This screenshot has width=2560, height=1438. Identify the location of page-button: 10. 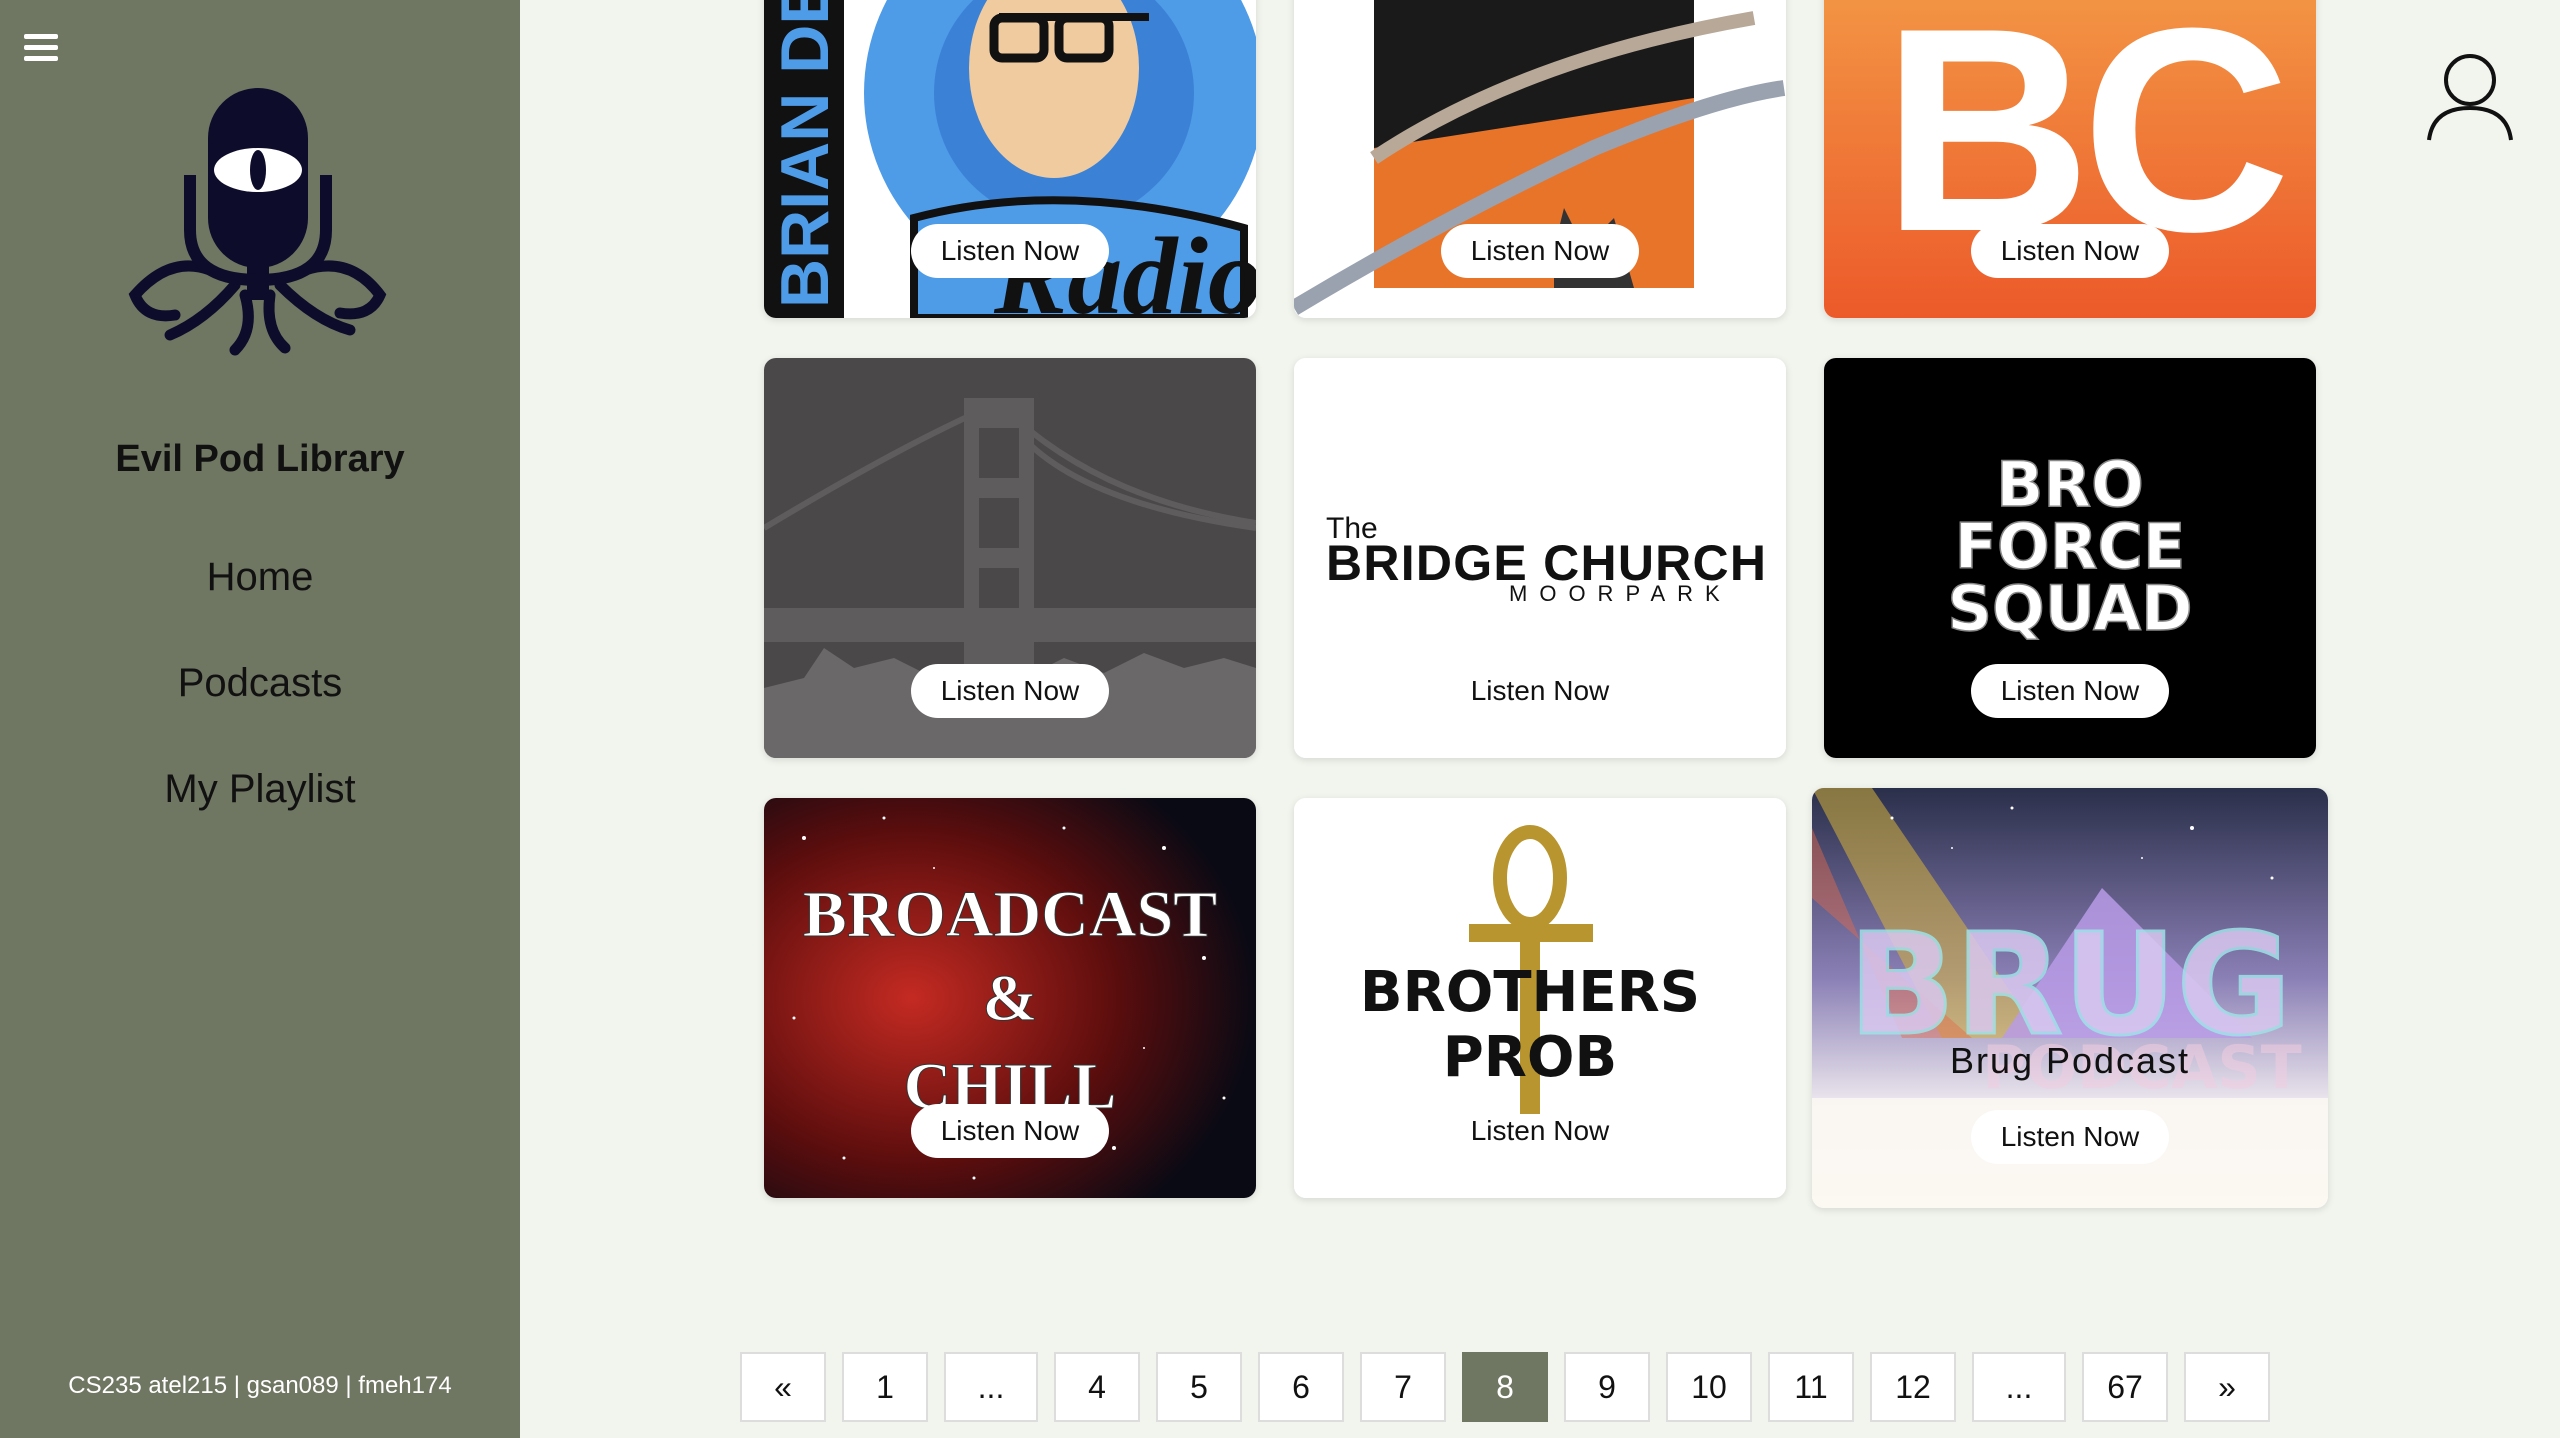
(1709, 1387).